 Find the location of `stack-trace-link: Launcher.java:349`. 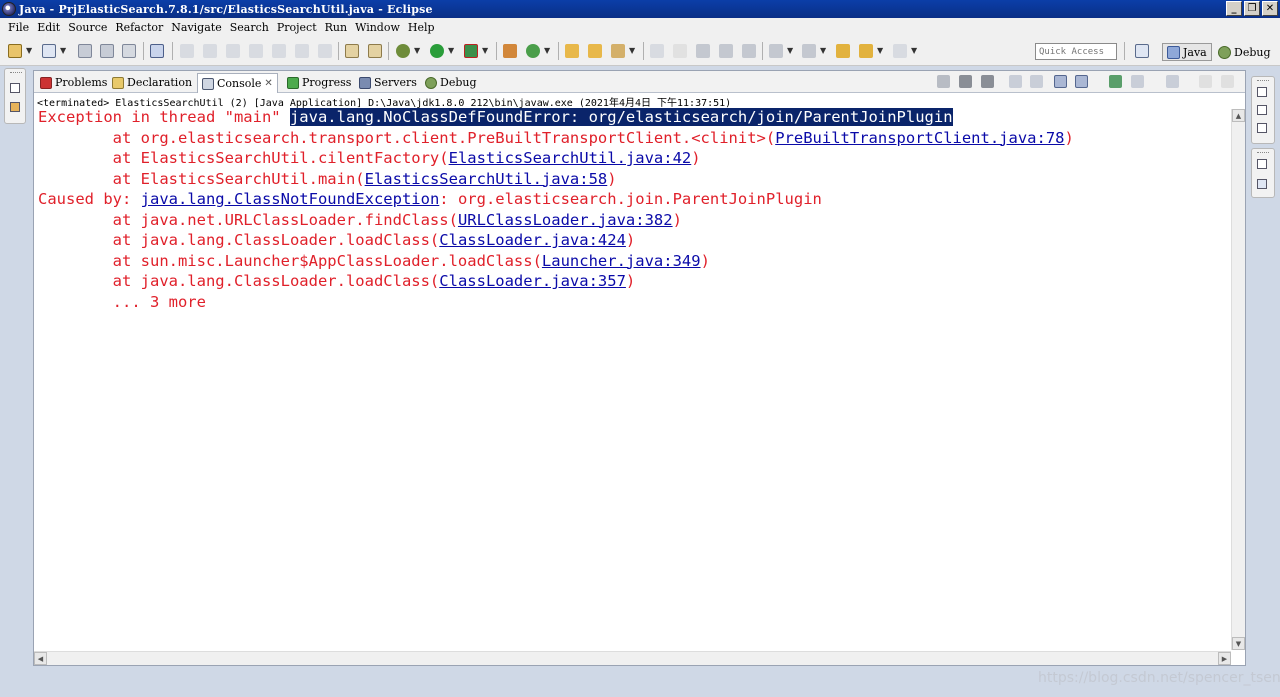

stack-trace-link: Launcher.java:349 is located at coordinates (621, 261).